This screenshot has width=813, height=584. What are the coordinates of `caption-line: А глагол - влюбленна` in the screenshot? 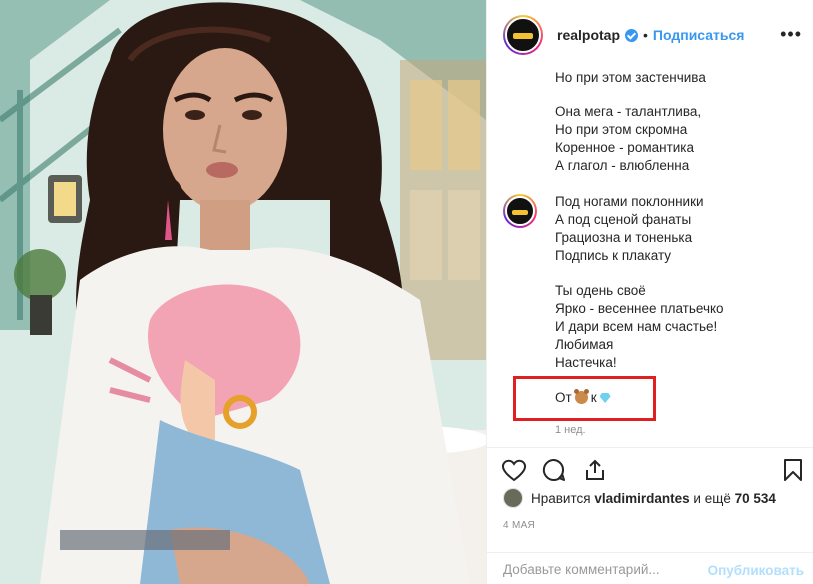 It's located at (622, 165).